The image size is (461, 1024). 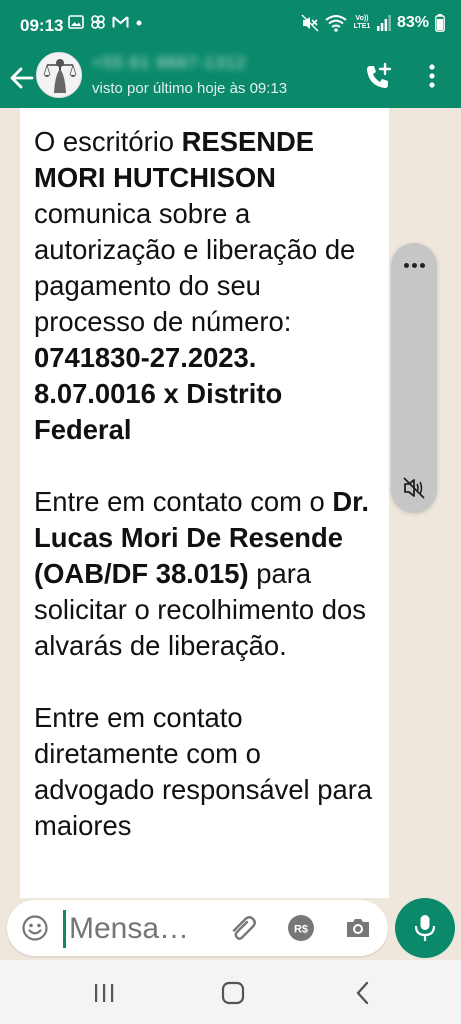 I want to click on message-plain-text: Entre em contato com o, so click(x=179, y=501).